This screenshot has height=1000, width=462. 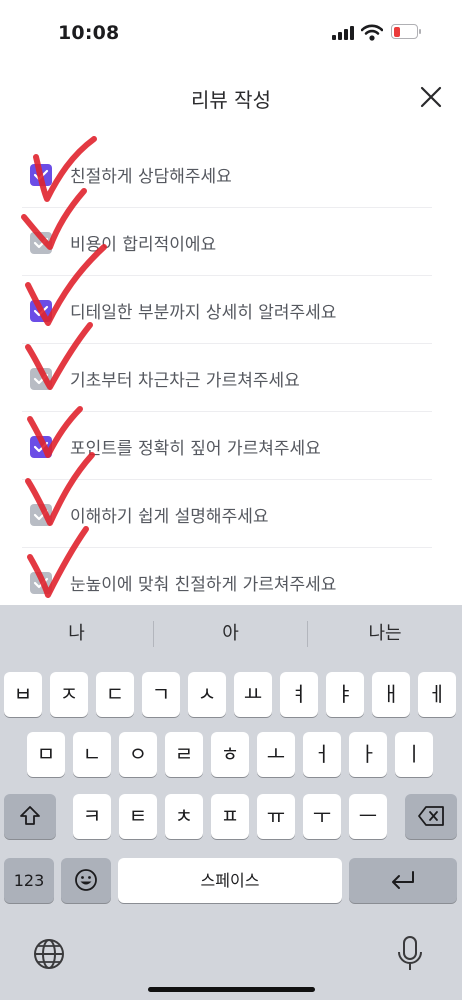 I want to click on home-indicator, so click(x=231, y=989).